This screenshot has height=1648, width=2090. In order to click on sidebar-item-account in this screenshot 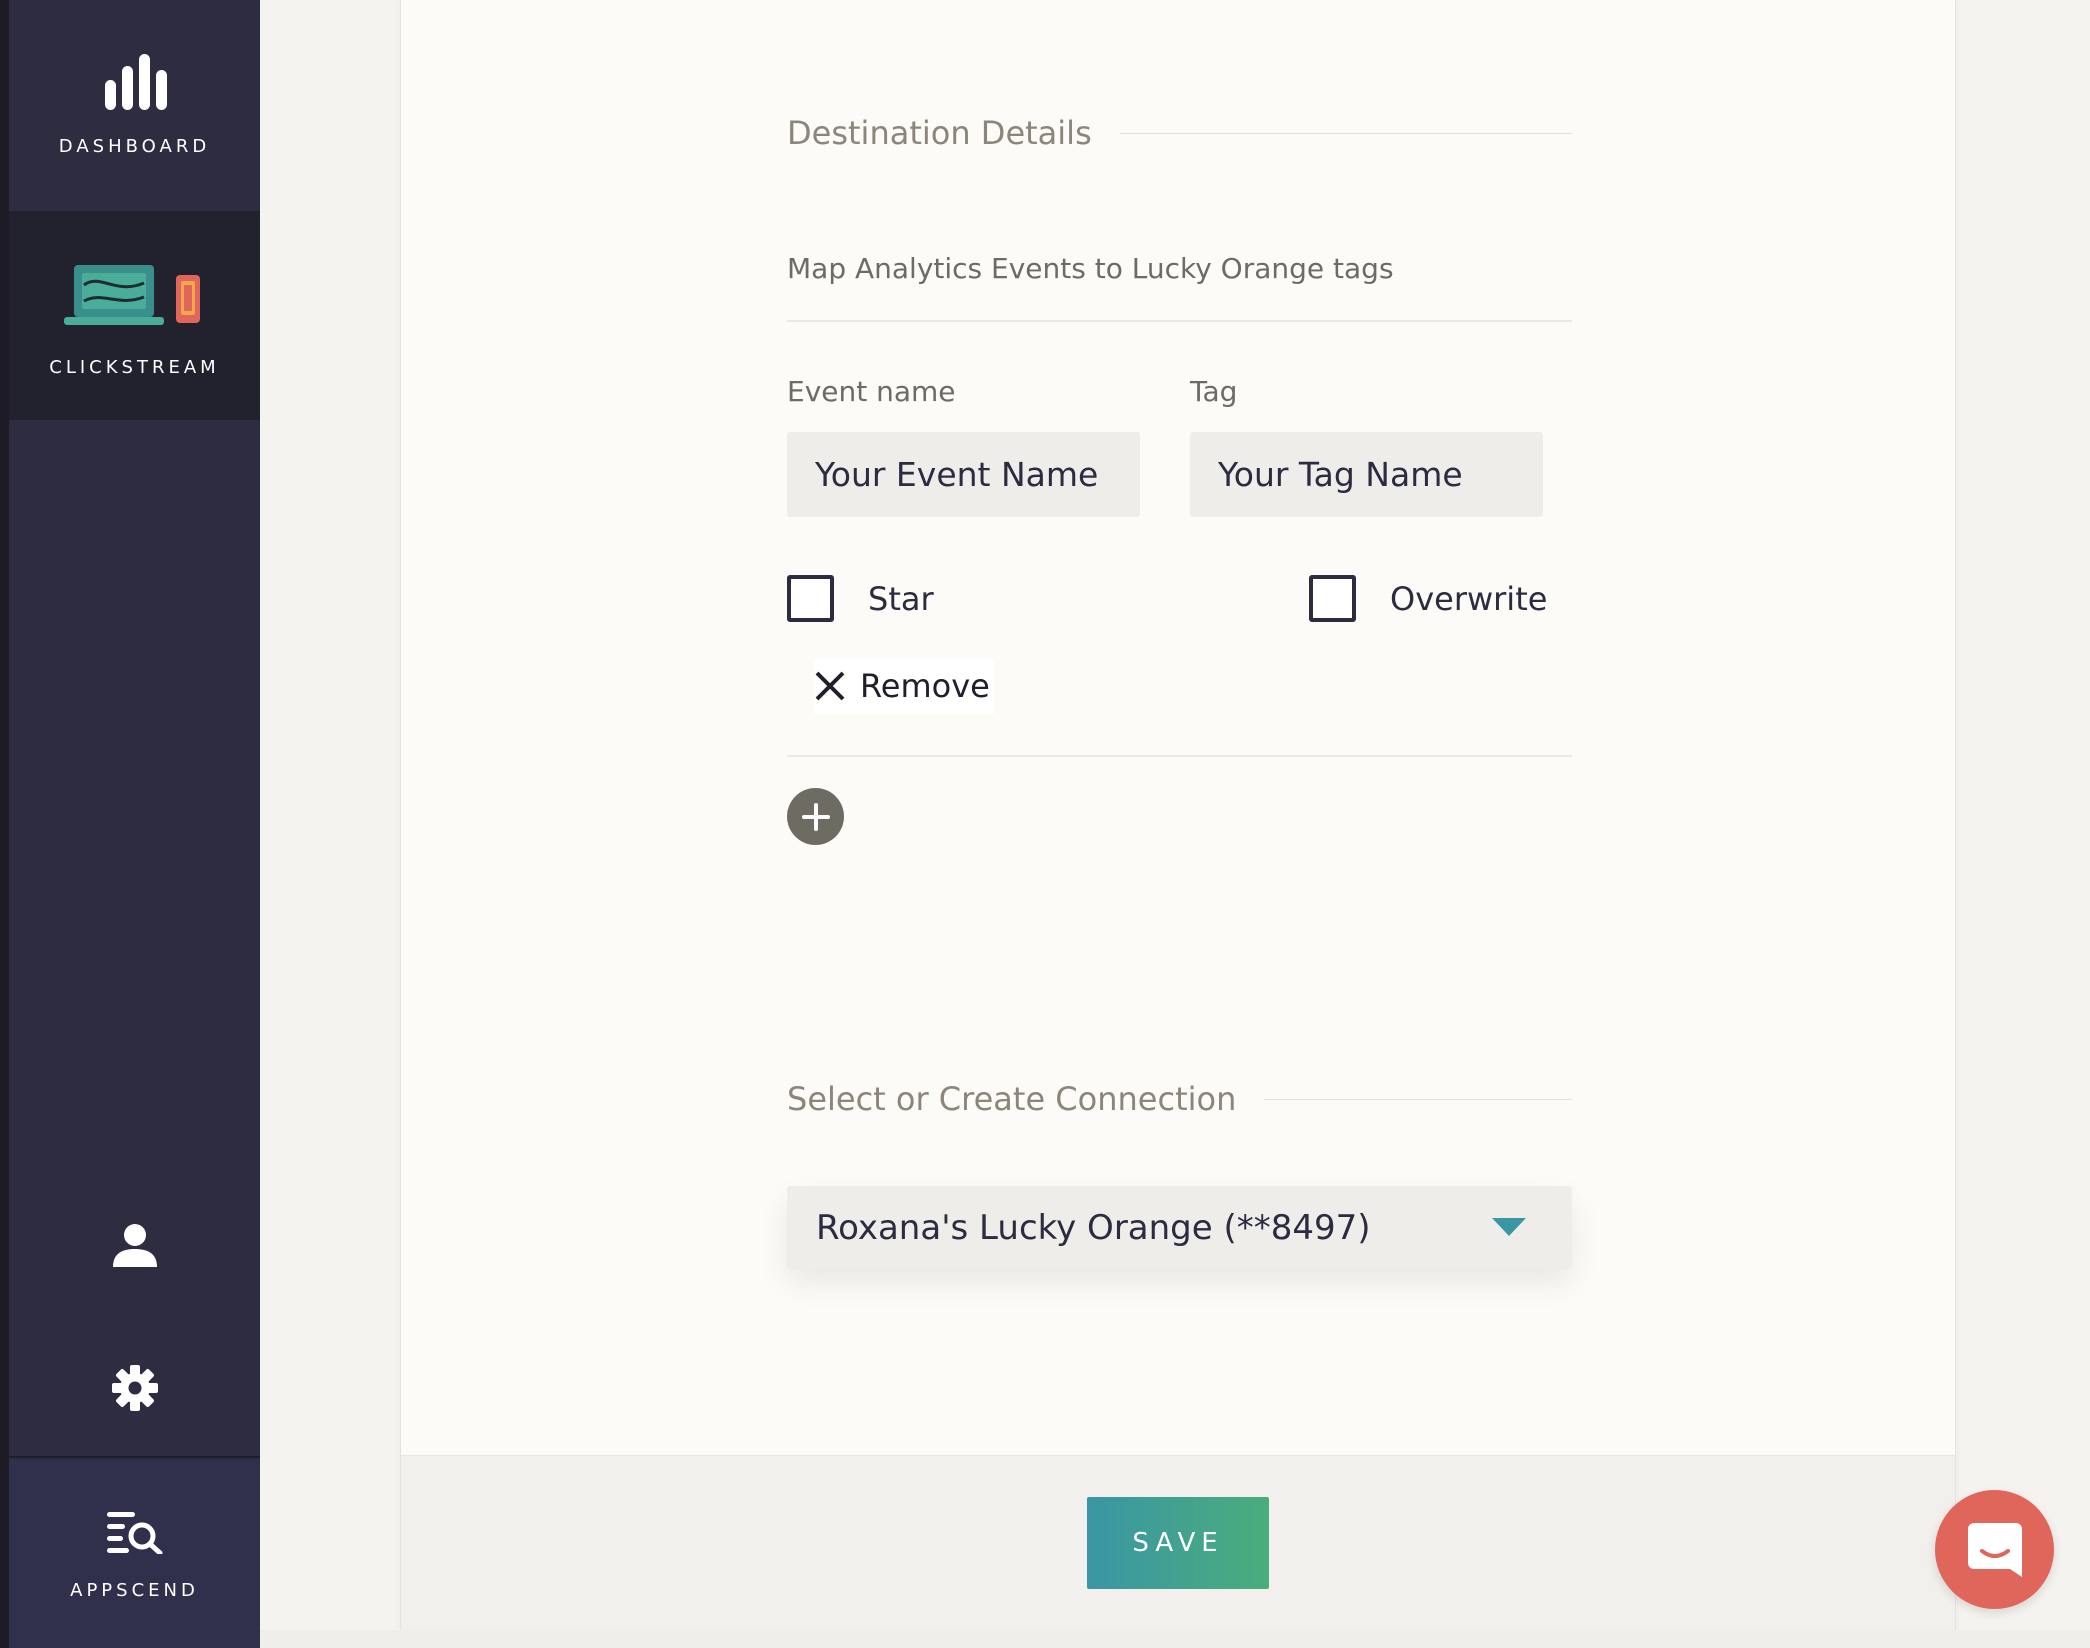, I will do `click(134, 1245)`.